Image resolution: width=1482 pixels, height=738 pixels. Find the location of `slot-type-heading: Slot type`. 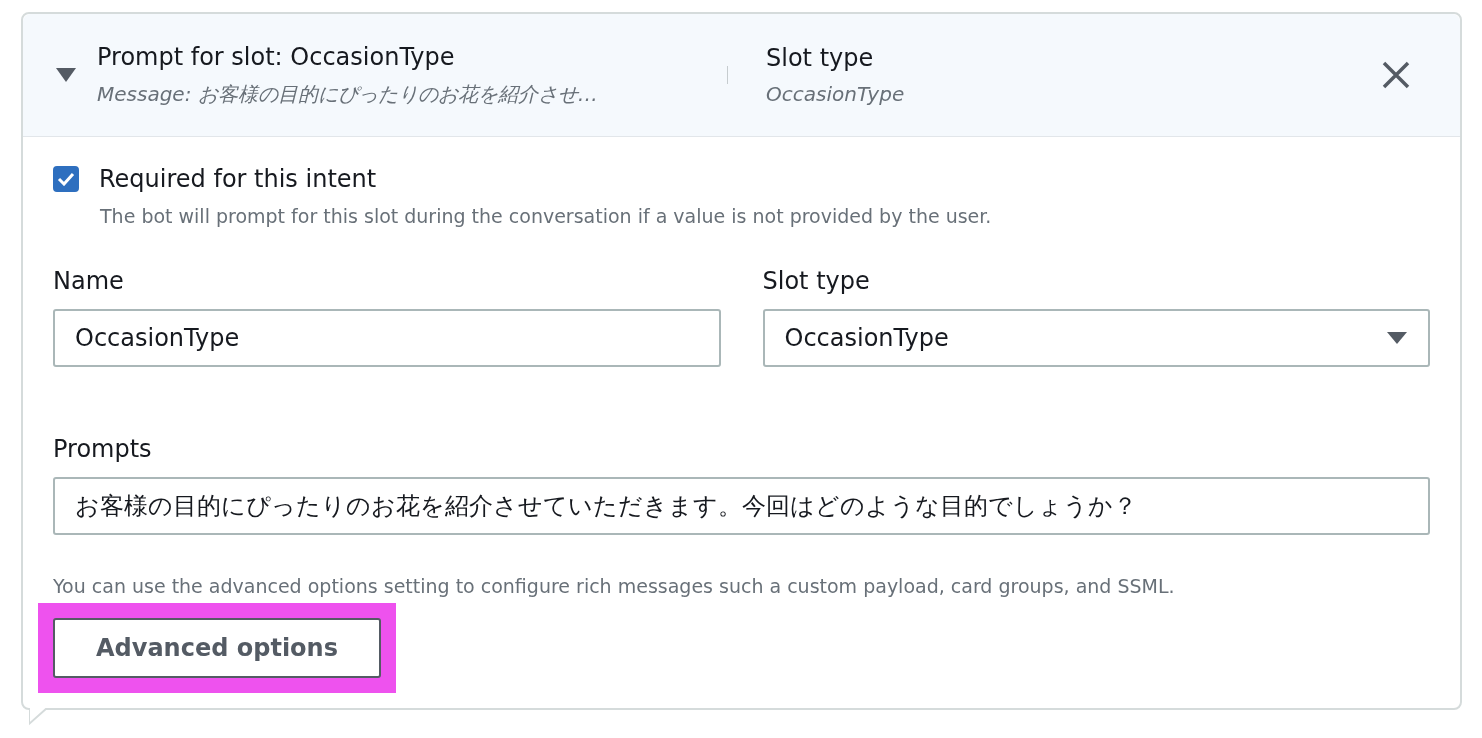

slot-type-heading: Slot type is located at coordinates (820, 58).